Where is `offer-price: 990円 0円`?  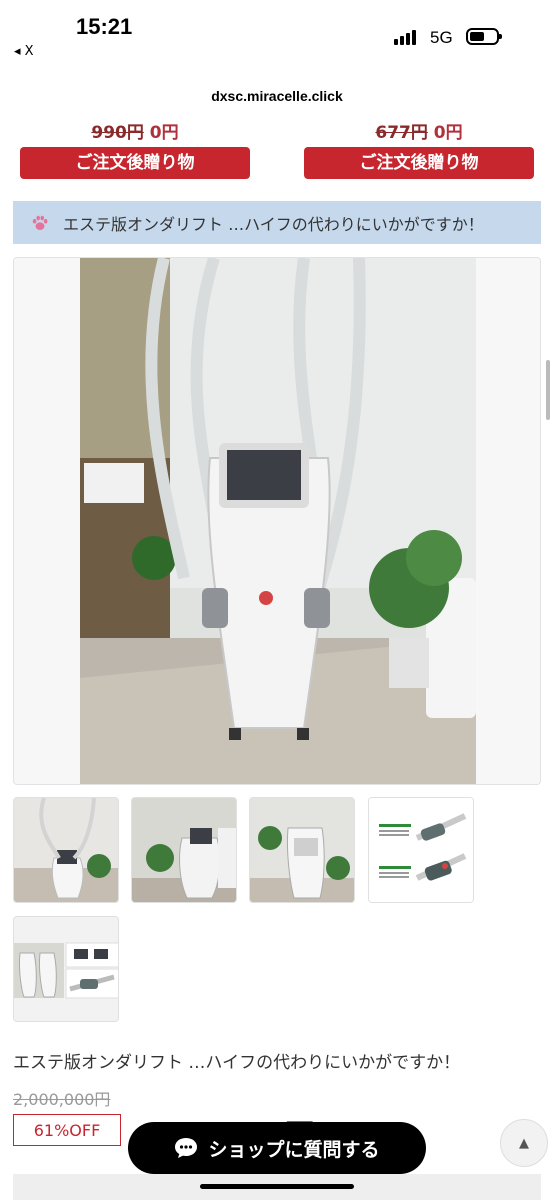 offer-price: 990円 0円 is located at coordinates (135, 130).